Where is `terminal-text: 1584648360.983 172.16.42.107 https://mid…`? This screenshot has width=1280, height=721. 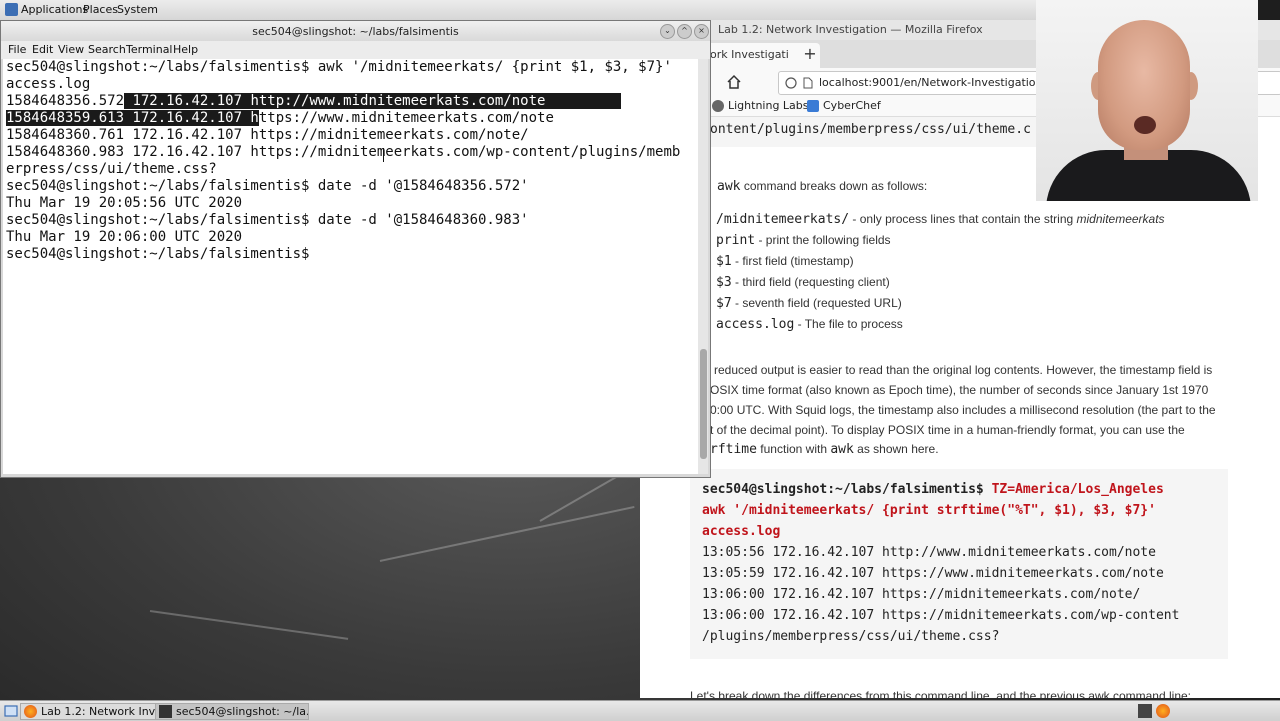 terminal-text: 1584648360.983 172.16.42.107 https://mid… is located at coordinates (343, 152).